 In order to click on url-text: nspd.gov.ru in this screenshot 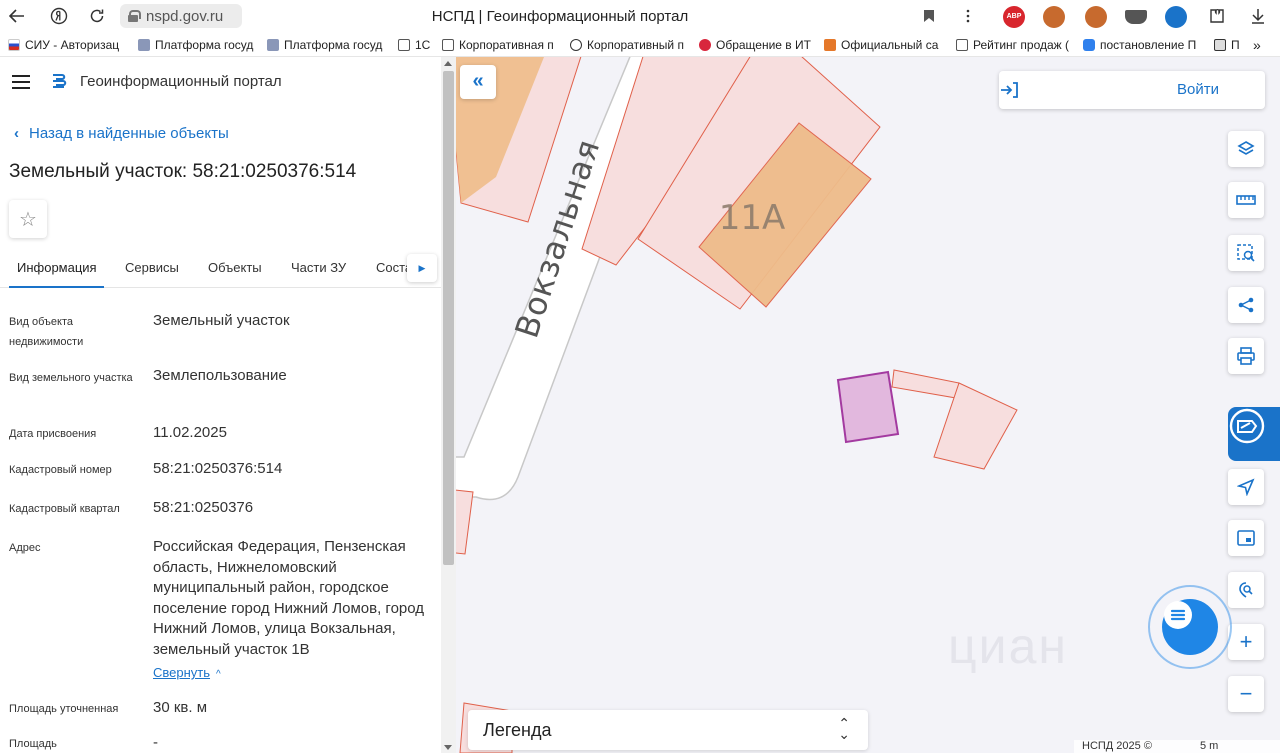, I will do `click(185, 16)`.